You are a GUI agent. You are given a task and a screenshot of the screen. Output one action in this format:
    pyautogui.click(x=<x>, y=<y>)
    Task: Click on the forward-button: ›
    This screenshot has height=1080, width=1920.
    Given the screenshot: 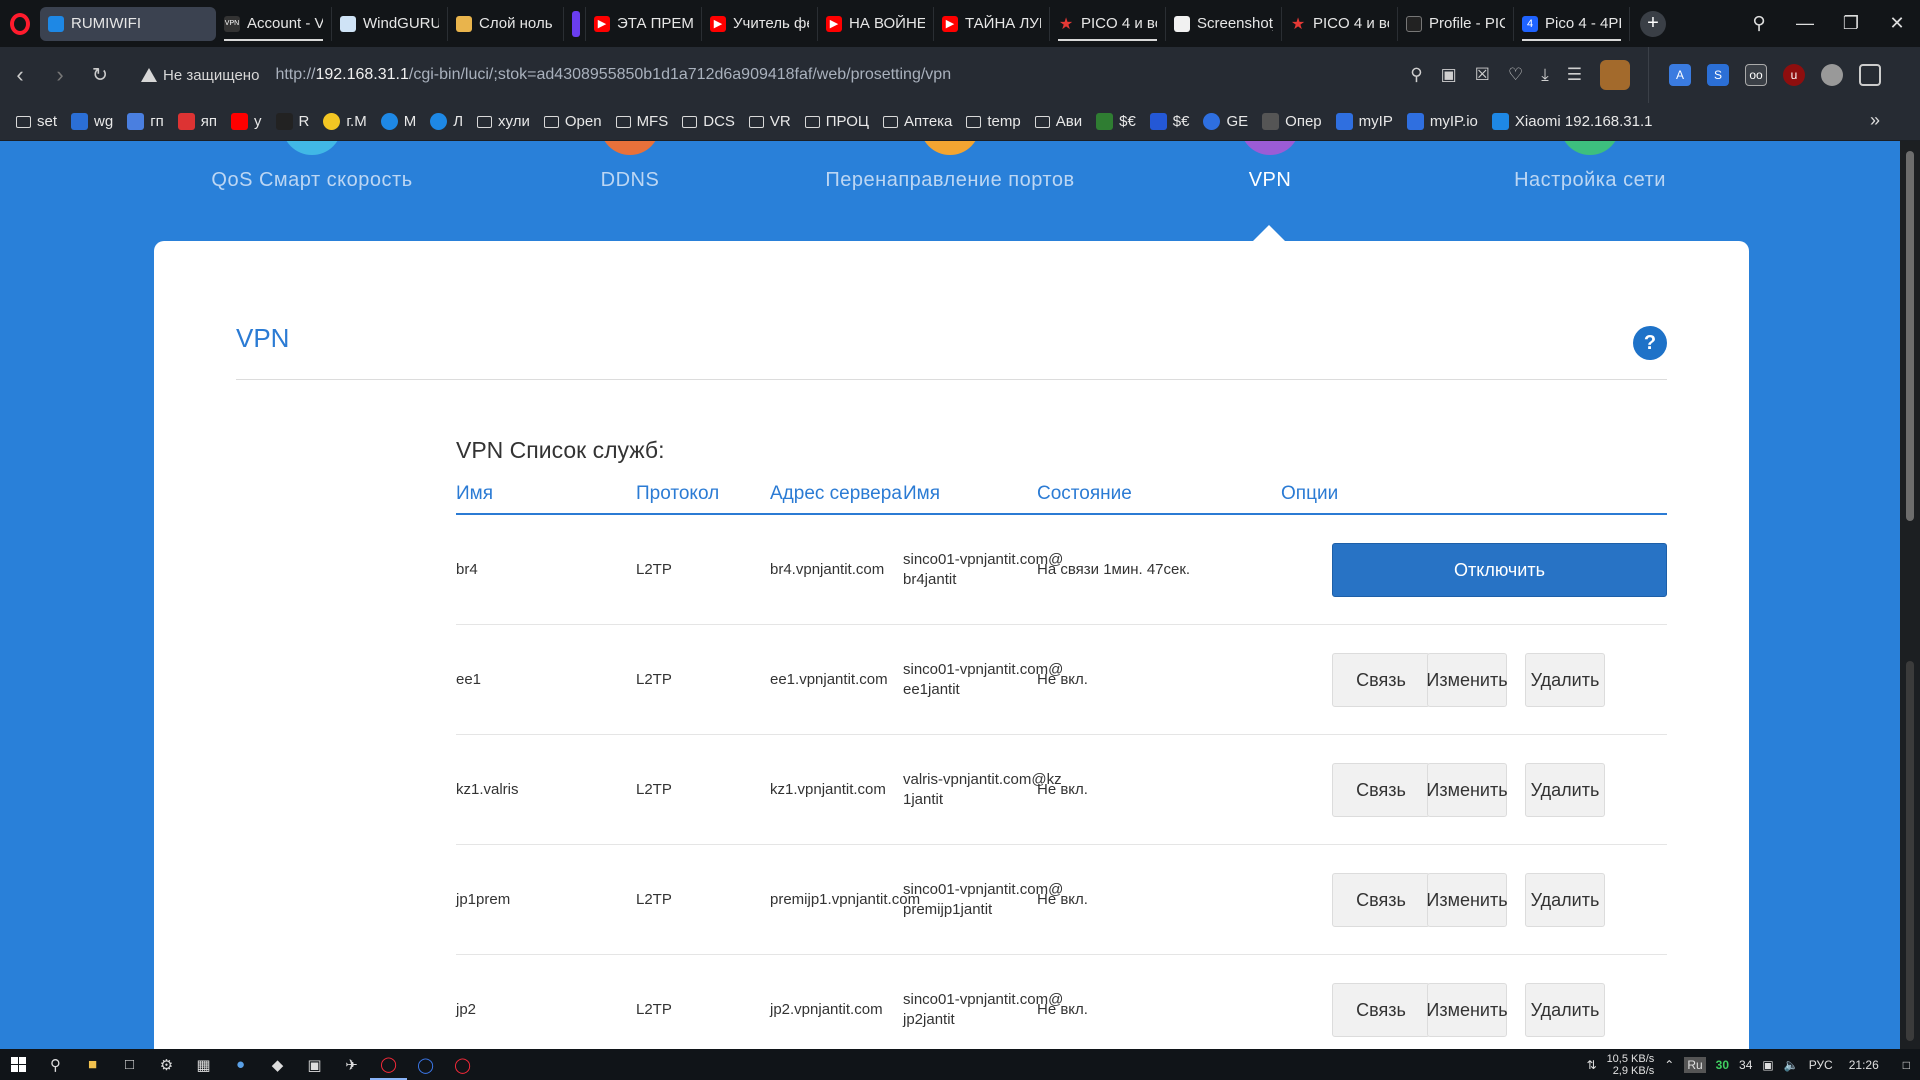 What is the action you would take?
    pyautogui.click(x=60, y=75)
    